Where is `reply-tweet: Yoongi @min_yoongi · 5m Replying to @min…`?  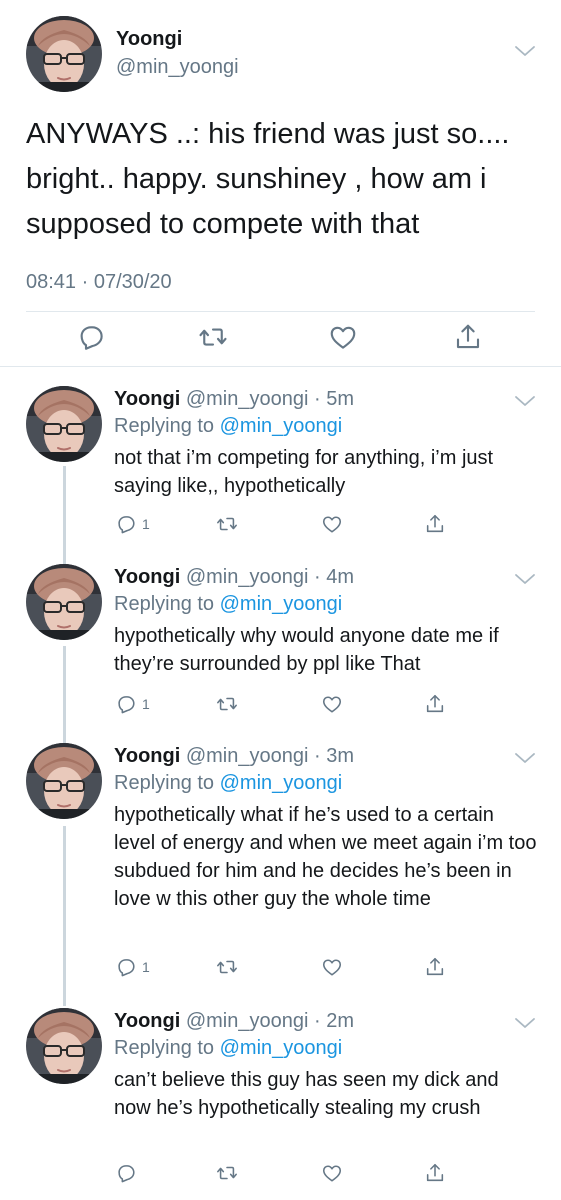 reply-tweet: Yoongi @min_yoongi · 5m Replying to @min… is located at coordinates (280, 466).